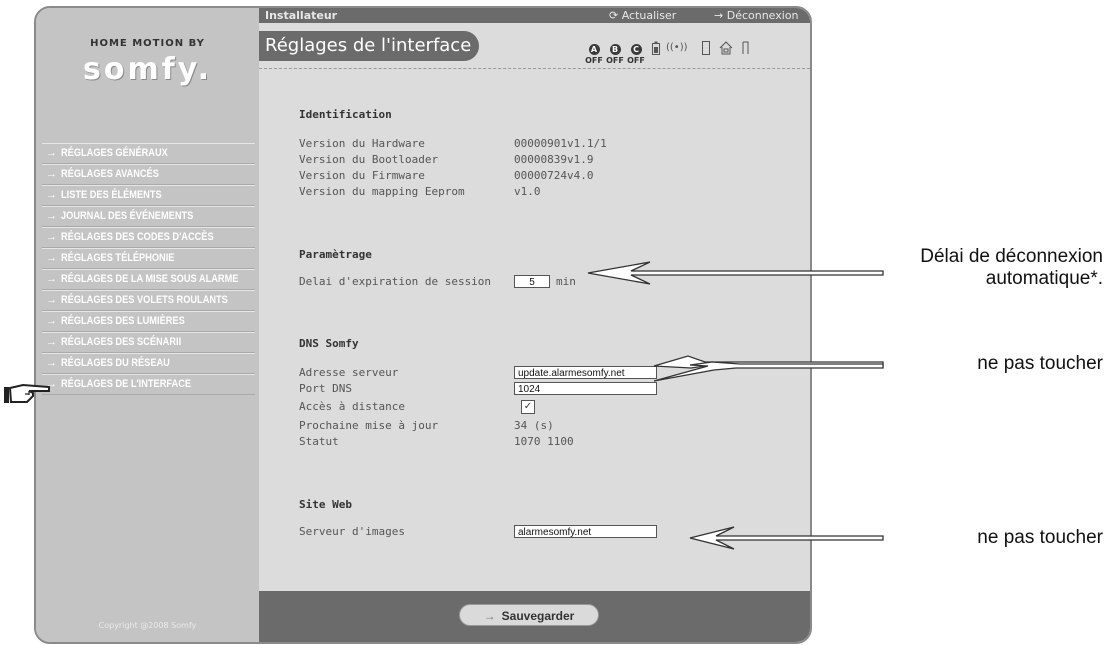 The width and height of the screenshot is (1106, 645). I want to click on images-do-not-touch-note: ne pas toucher, so click(1040, 537).